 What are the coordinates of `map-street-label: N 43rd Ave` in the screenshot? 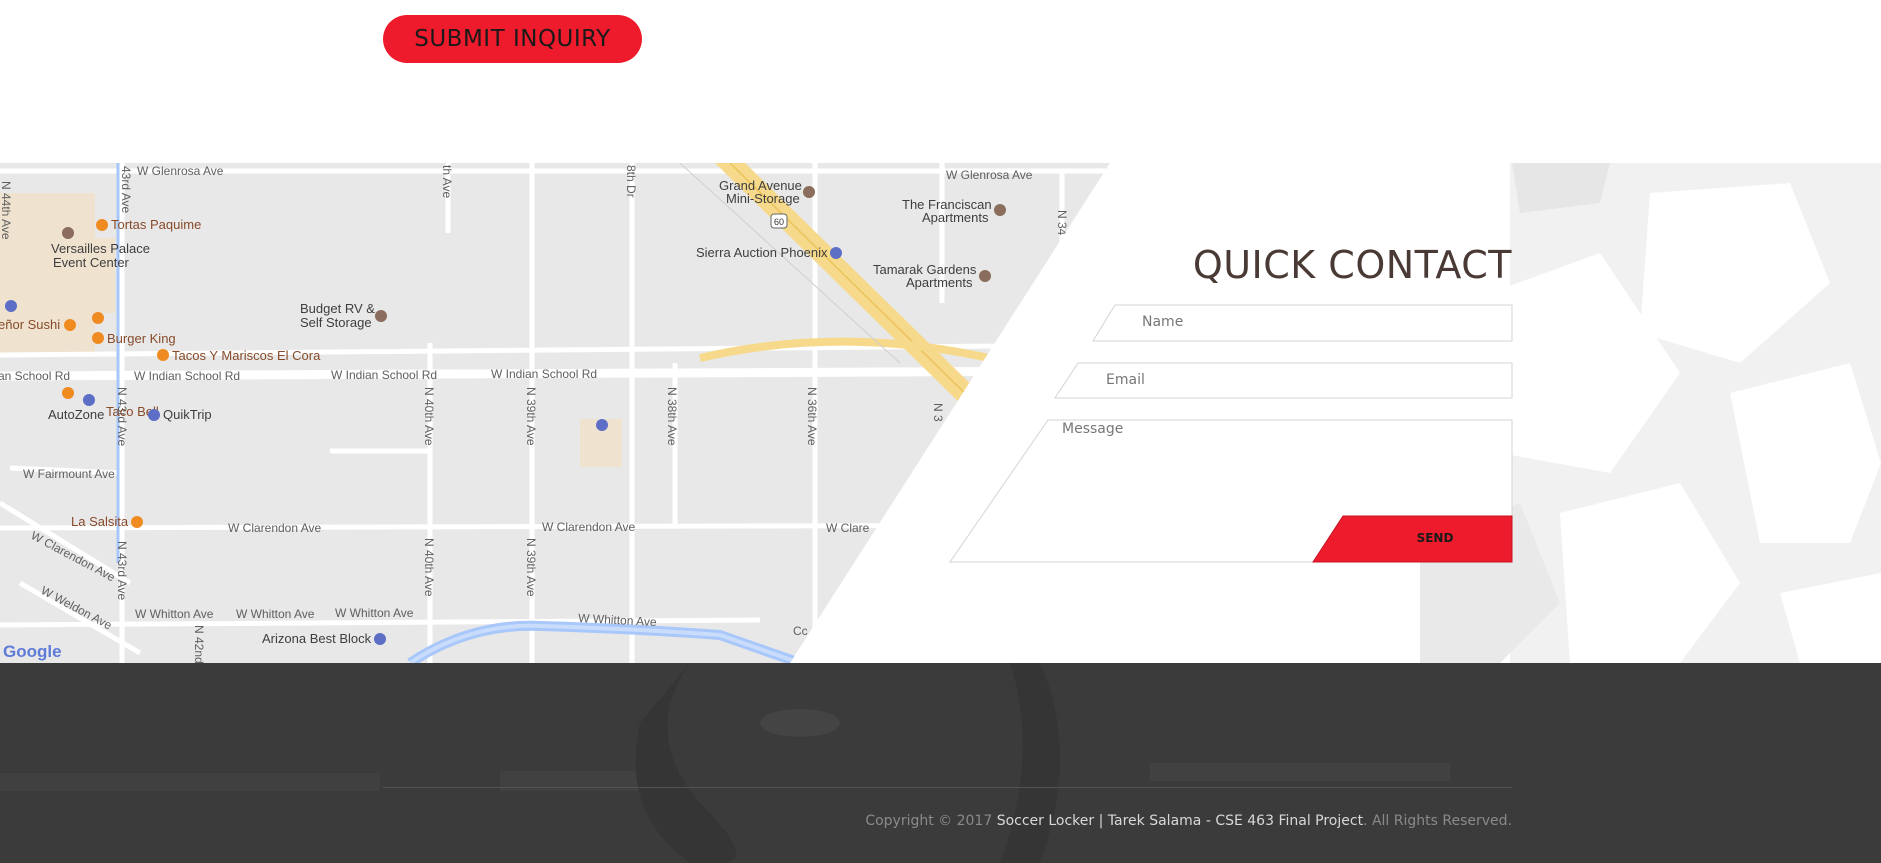 It's located at (122, 570).